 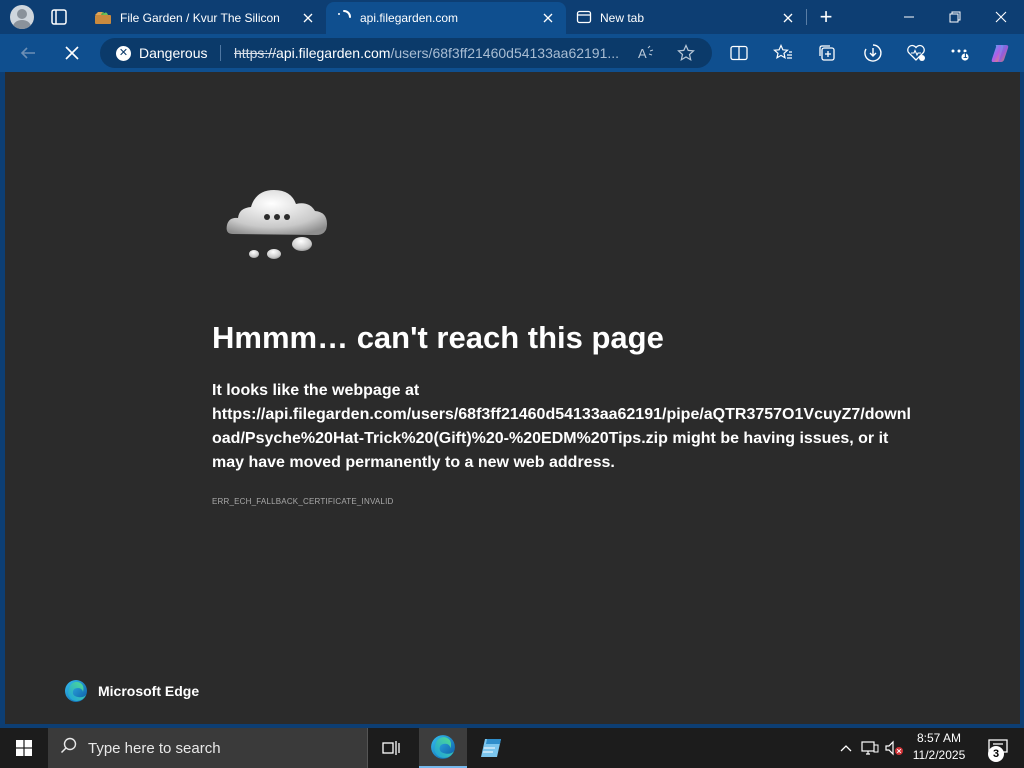 What do you see at coordinates (955, 17) in the screenshot?
I see `restore-button` at bounding box center [955, 17].